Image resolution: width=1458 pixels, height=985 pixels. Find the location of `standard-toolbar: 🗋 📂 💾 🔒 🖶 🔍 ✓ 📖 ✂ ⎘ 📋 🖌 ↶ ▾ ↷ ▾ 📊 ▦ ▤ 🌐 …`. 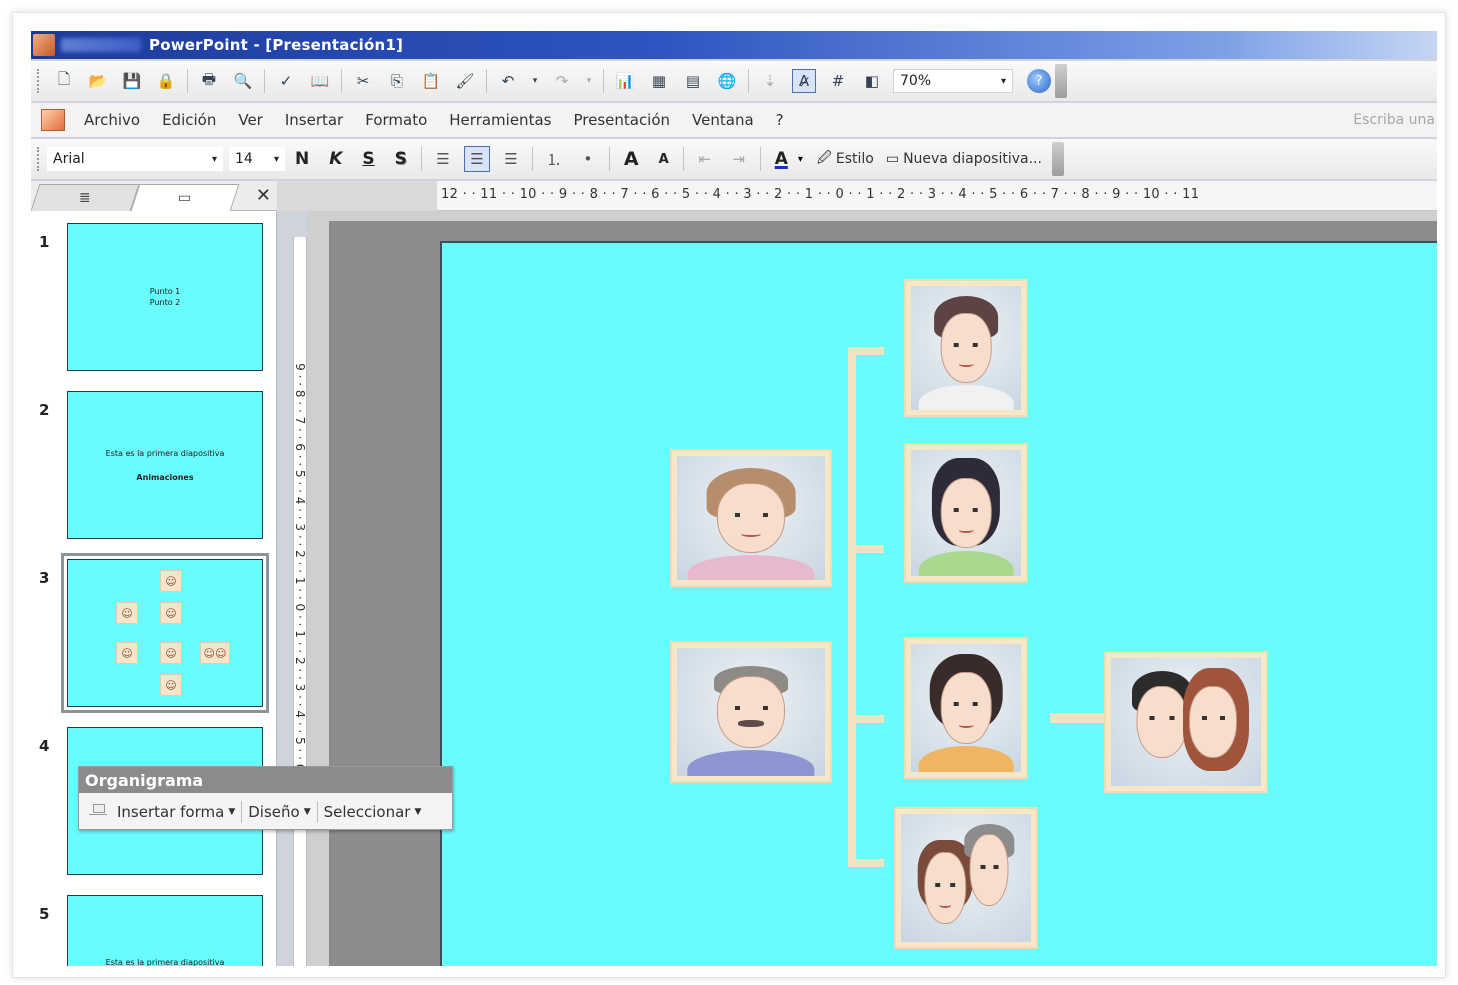

standard-toolbar: 🗋 📂 💾 🔒 🖶 🔍 ✓ 📖 ✂ ⎘ 📋 🖌 ↶ ▾ ↷ ▾ 📊 ▦ ▤ 🌐 … is located at coordinates (734, 81).